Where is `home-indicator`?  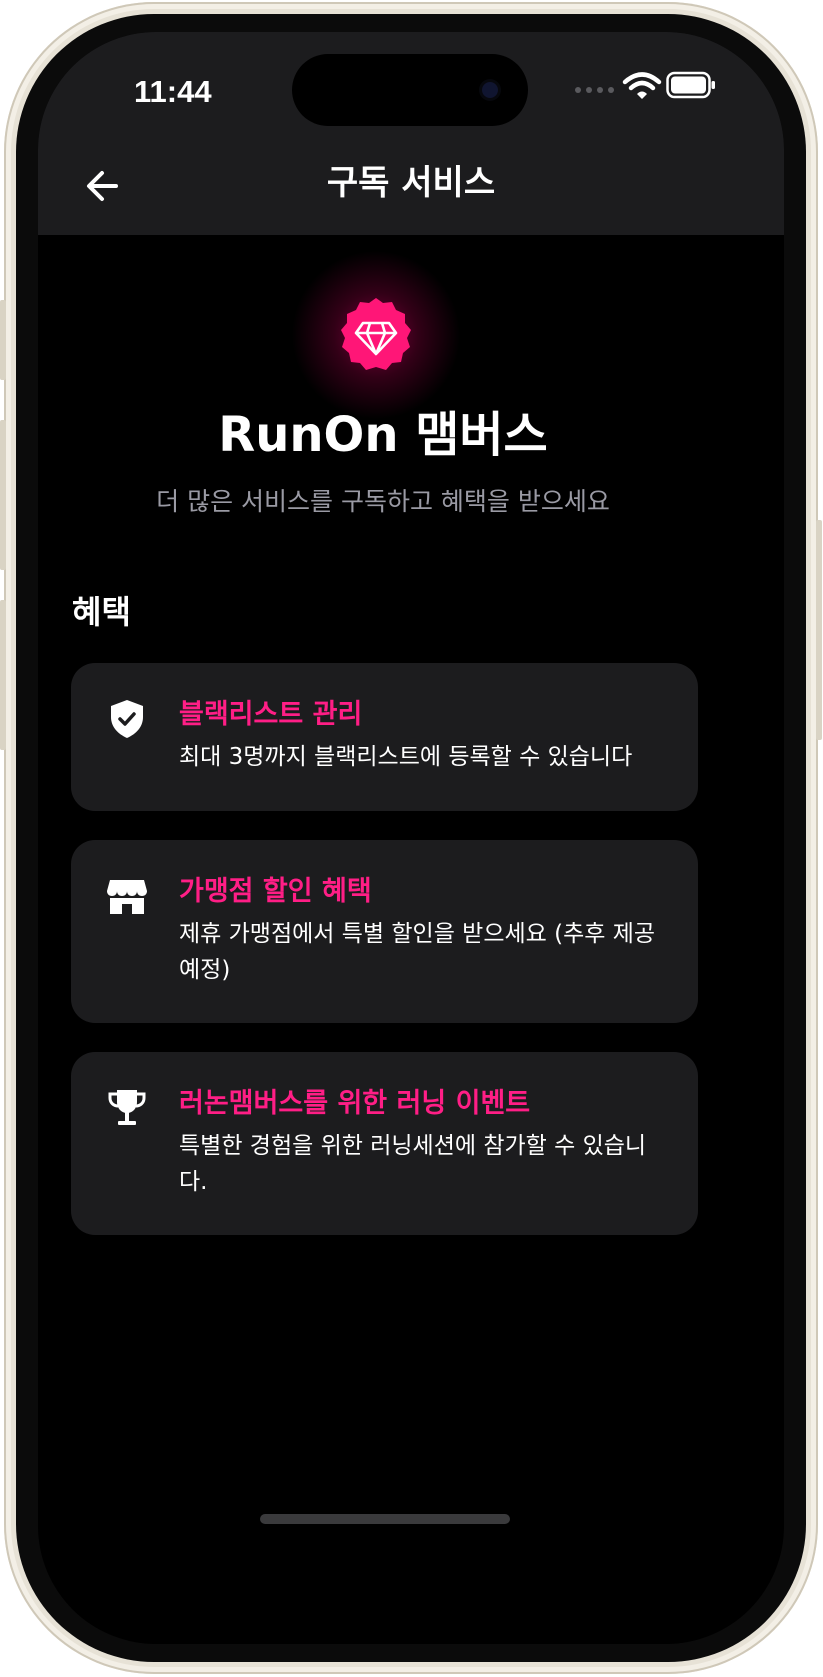 home-indicator is located at coordinates (385, 1519).